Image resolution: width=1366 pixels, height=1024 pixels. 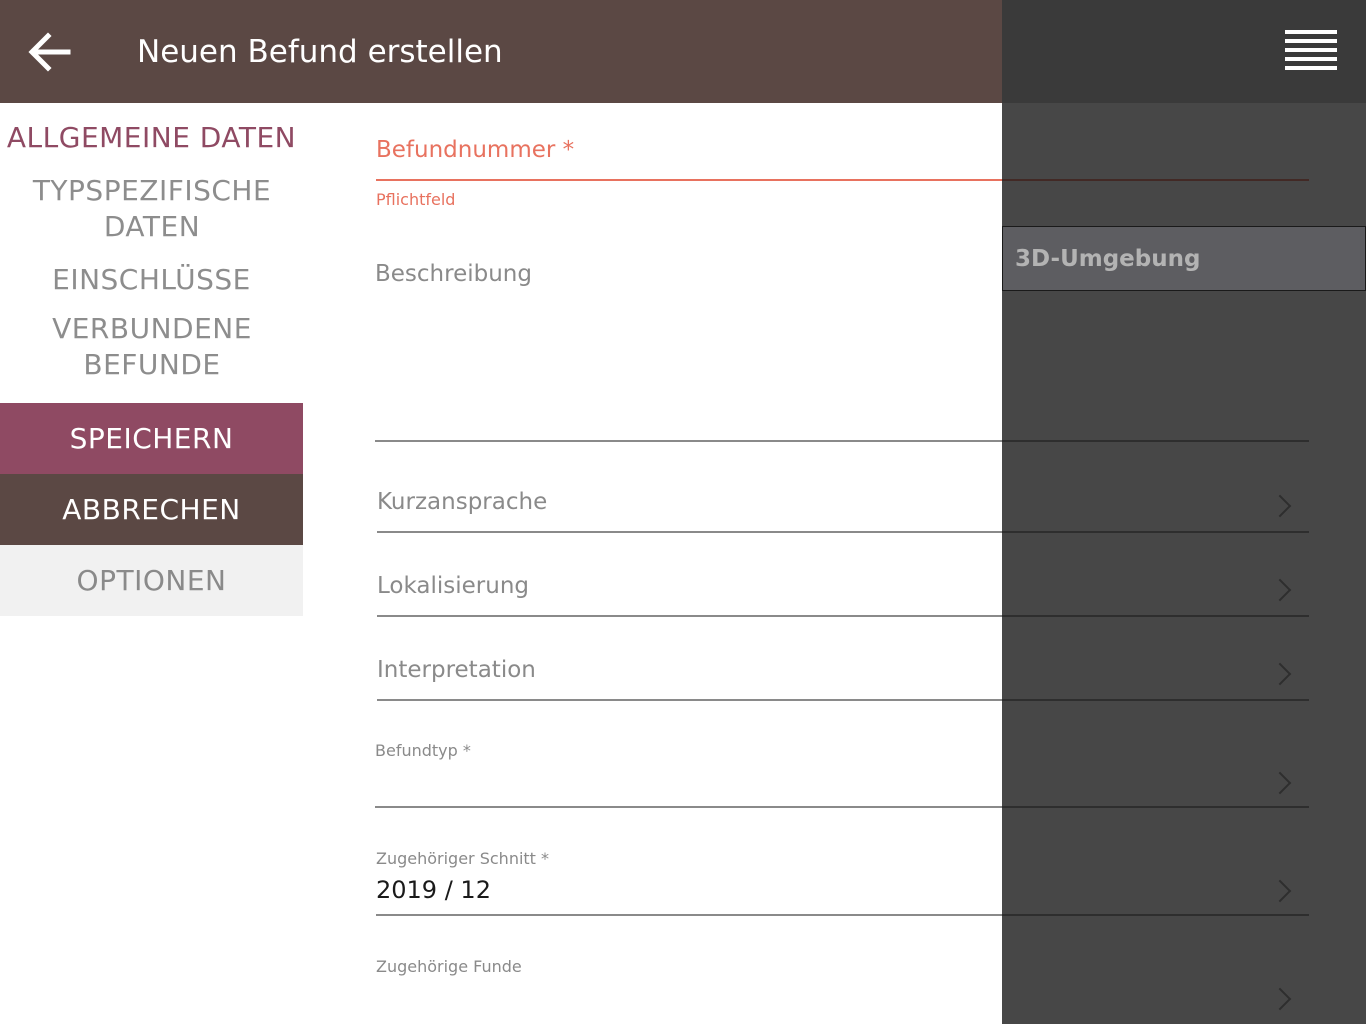 I want to click on drawer-item-3d-umgebung: 3D-Umgebung, so click(x=1184, y=258).